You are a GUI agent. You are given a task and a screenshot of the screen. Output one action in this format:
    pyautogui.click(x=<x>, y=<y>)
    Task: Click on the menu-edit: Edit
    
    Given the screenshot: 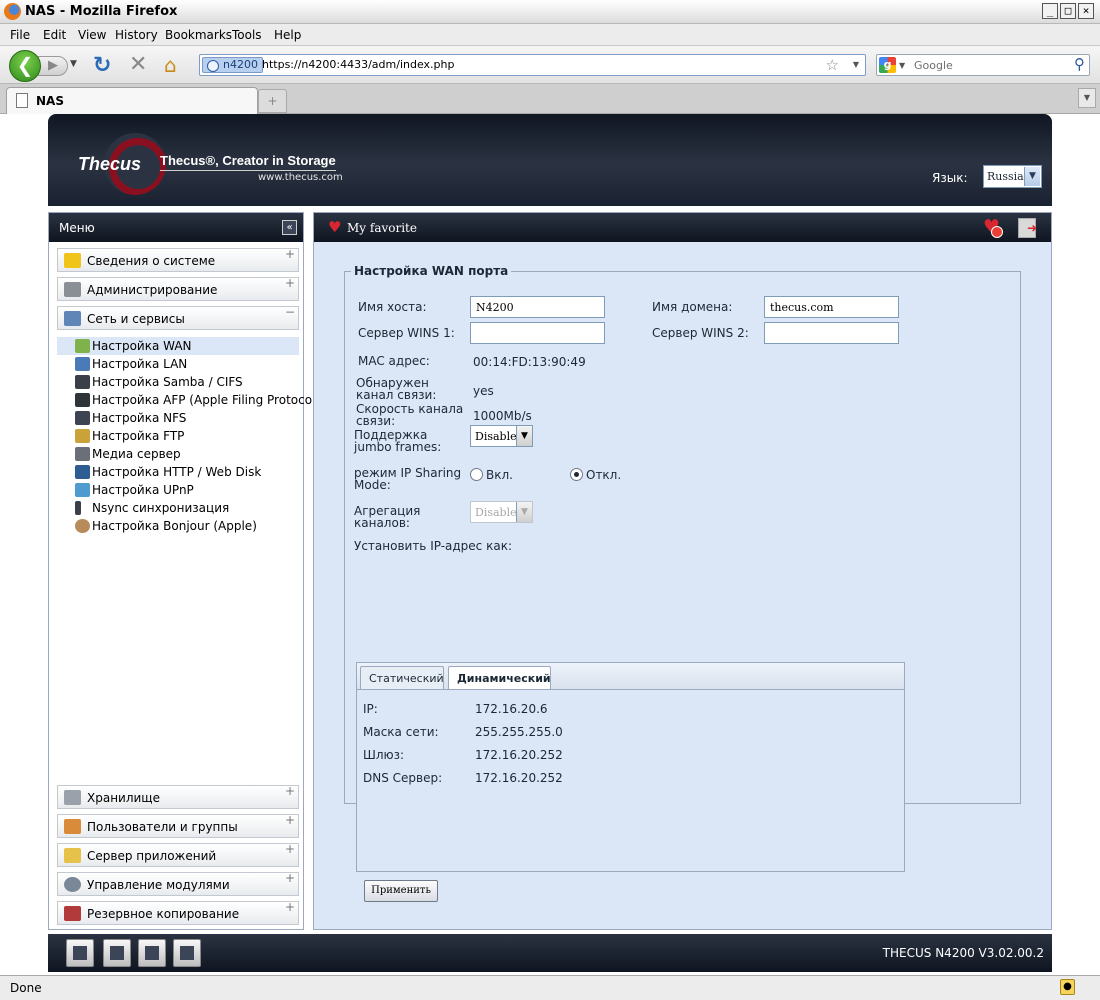 What is the action you would take?
    pyautogui.click(x=54, y=35)
    